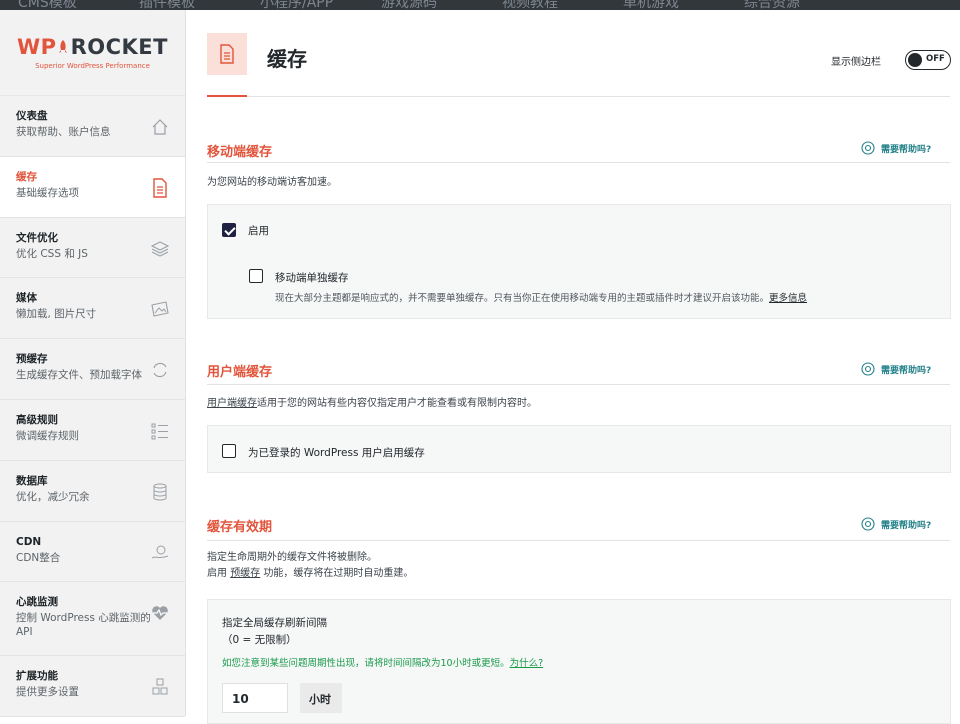  What do you see at coordinates (372, 403) in the screenshot?
I see `user-cache-desc: 用户端缓存适用于您的网站有些内容仅指定用户才能查看或有限制内容时。` at bounding box center [372, 403].